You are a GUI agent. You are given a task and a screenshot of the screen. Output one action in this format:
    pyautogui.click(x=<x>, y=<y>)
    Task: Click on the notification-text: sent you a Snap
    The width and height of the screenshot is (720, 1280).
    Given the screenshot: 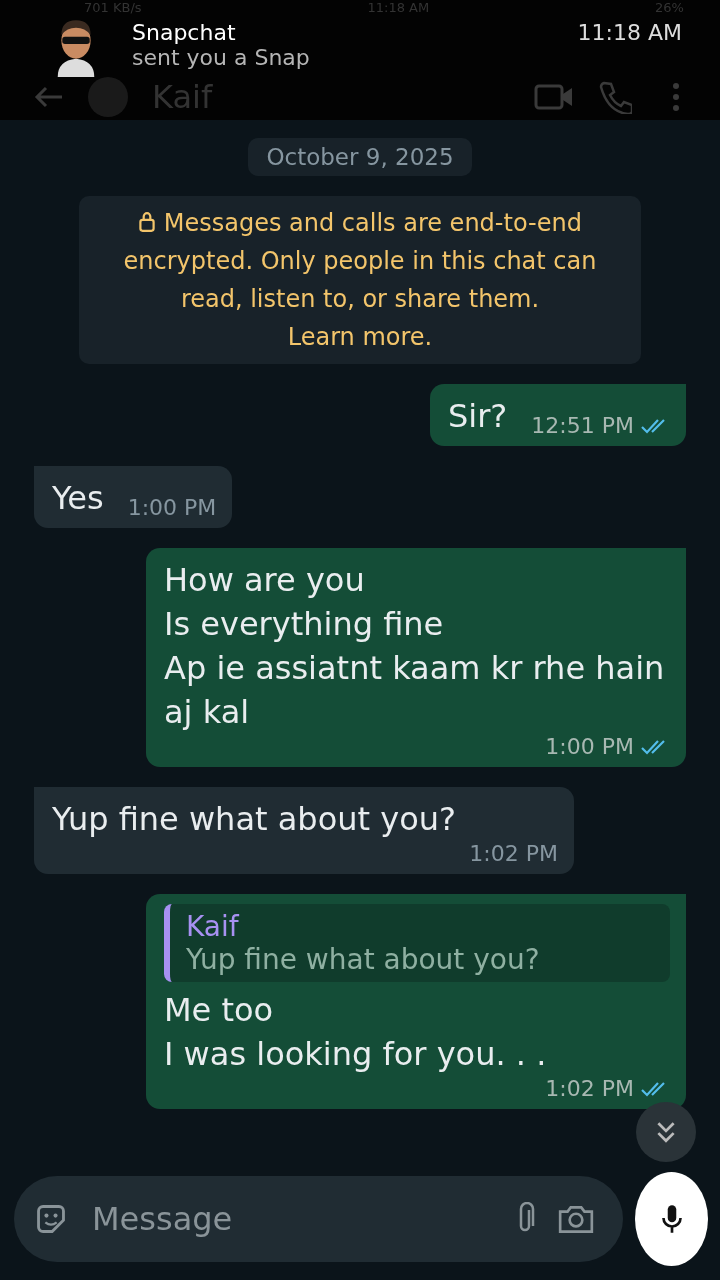 What is the action you would take?
    pyautogui.click(x=221, y=57)
    